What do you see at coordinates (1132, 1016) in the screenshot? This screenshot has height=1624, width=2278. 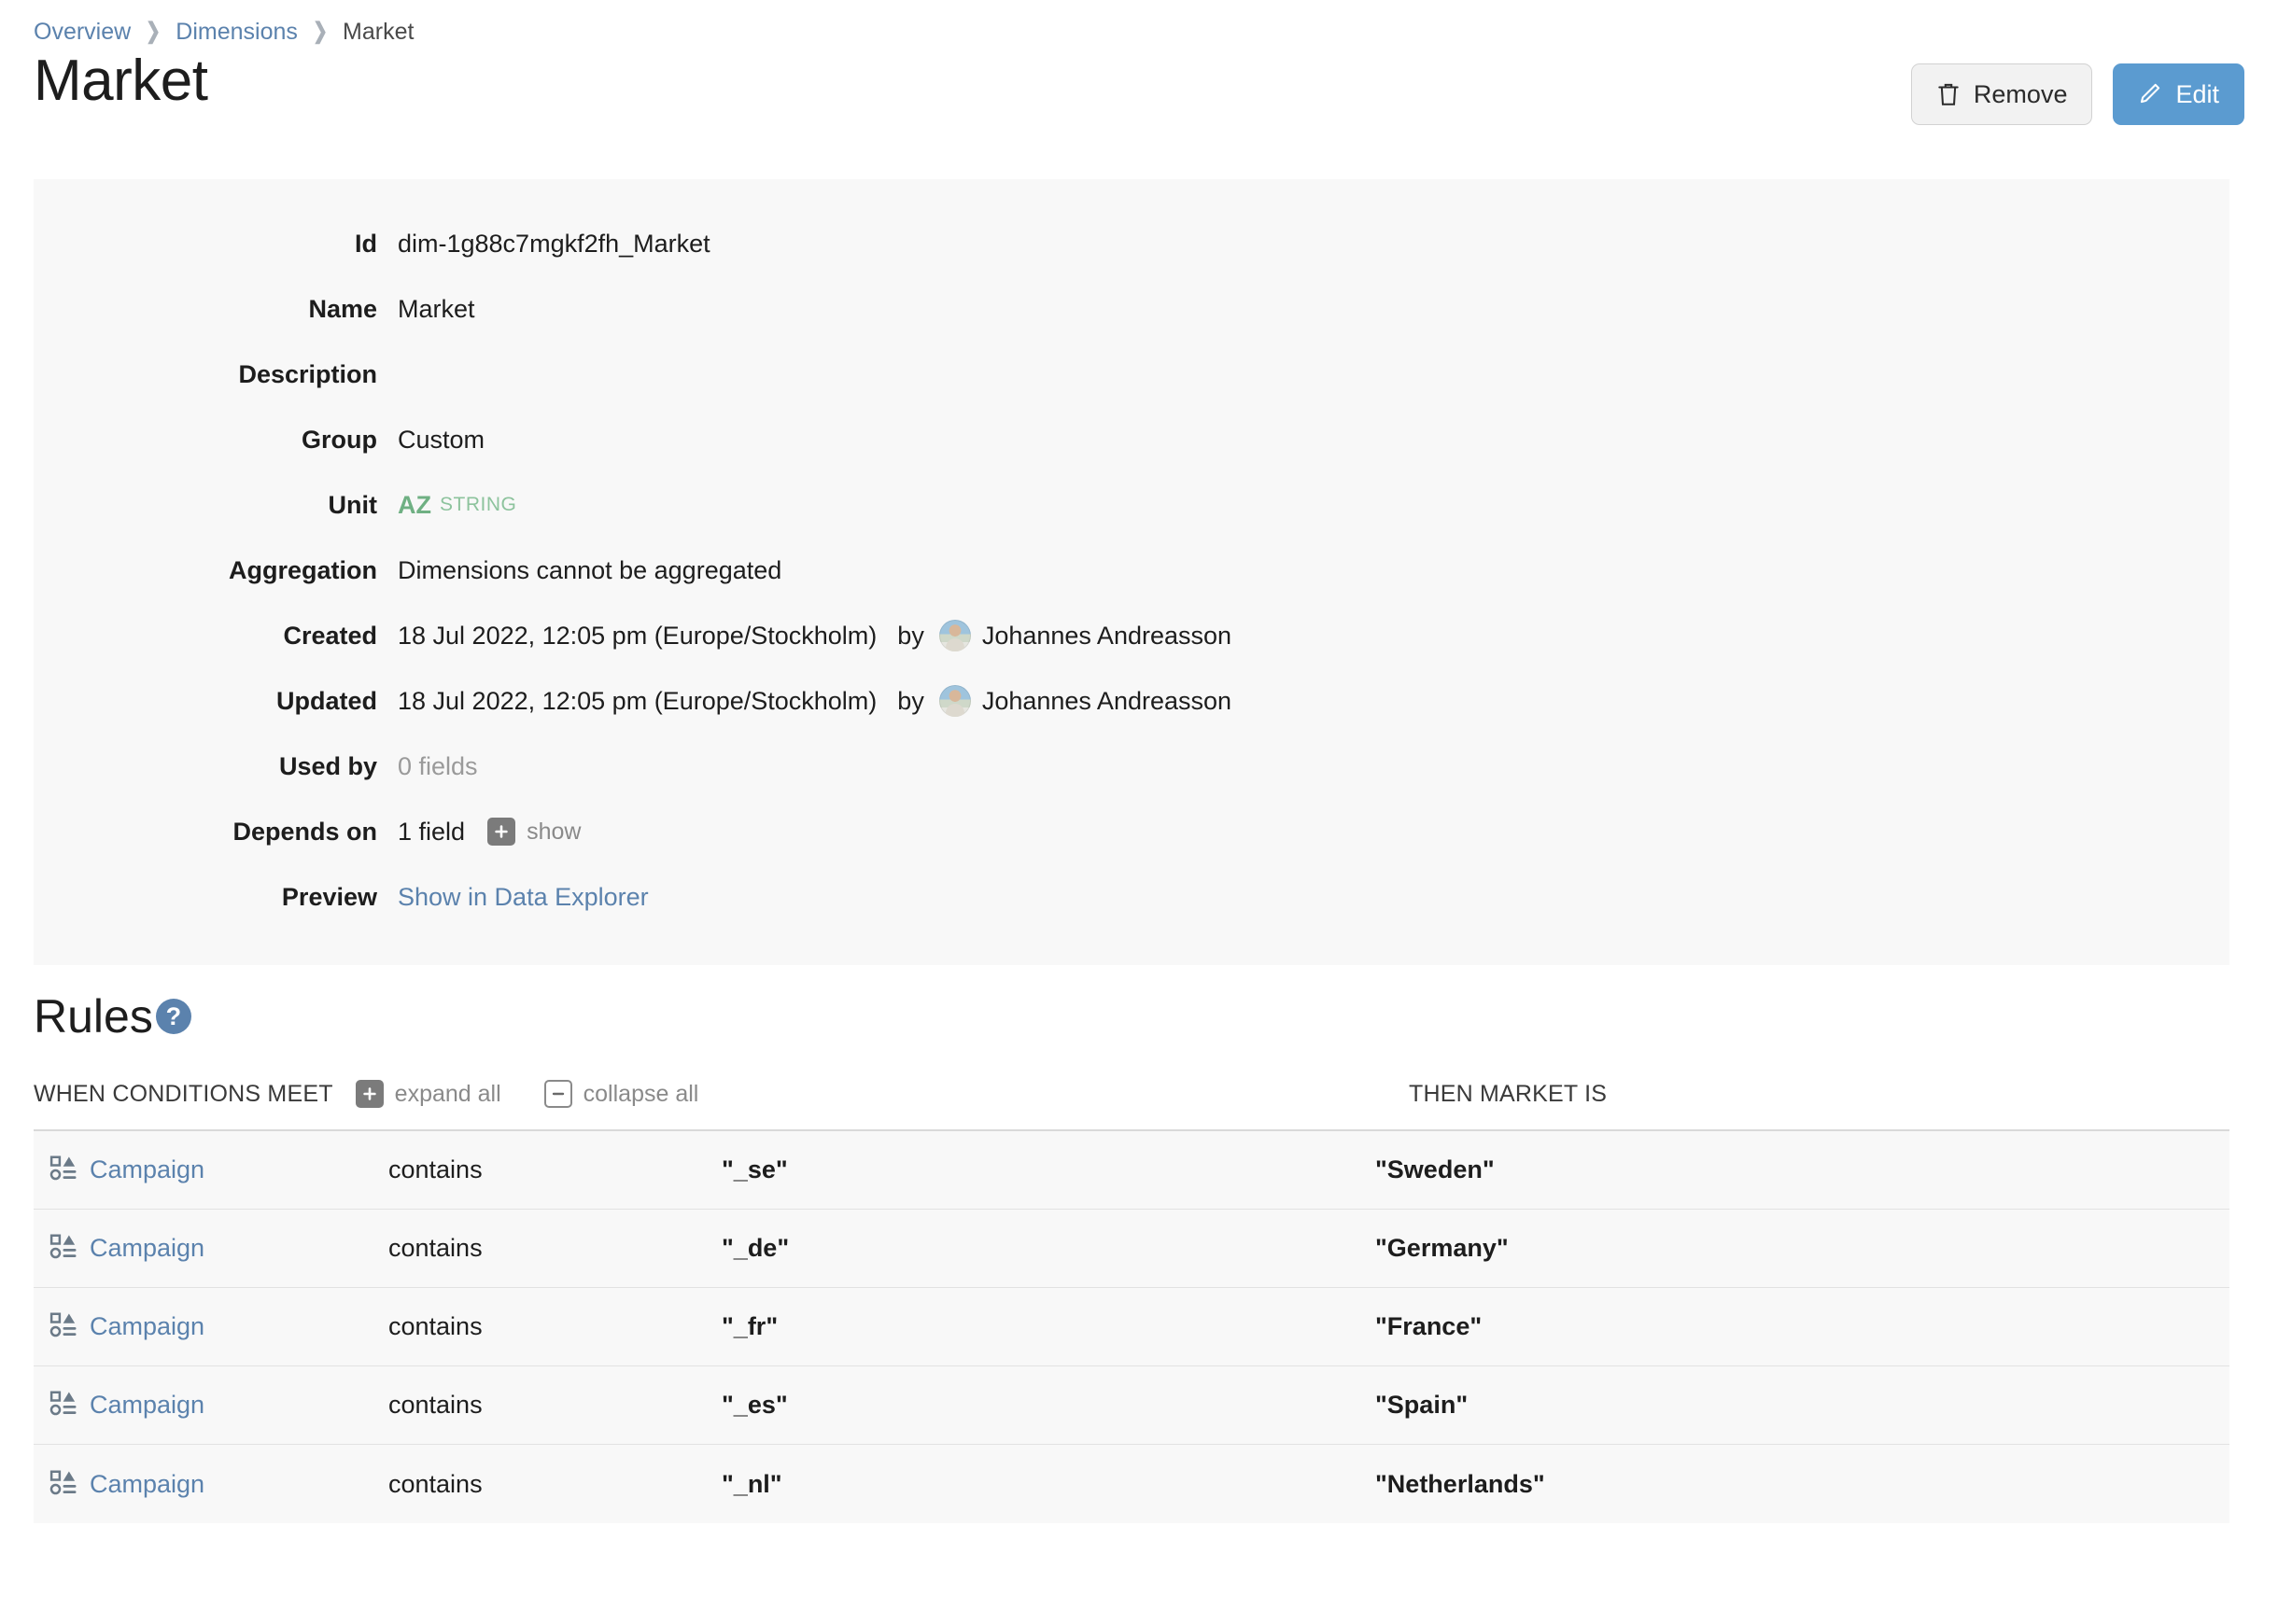 I see `rules-heading: Rules ?` at bounding box center [1132, 1016].